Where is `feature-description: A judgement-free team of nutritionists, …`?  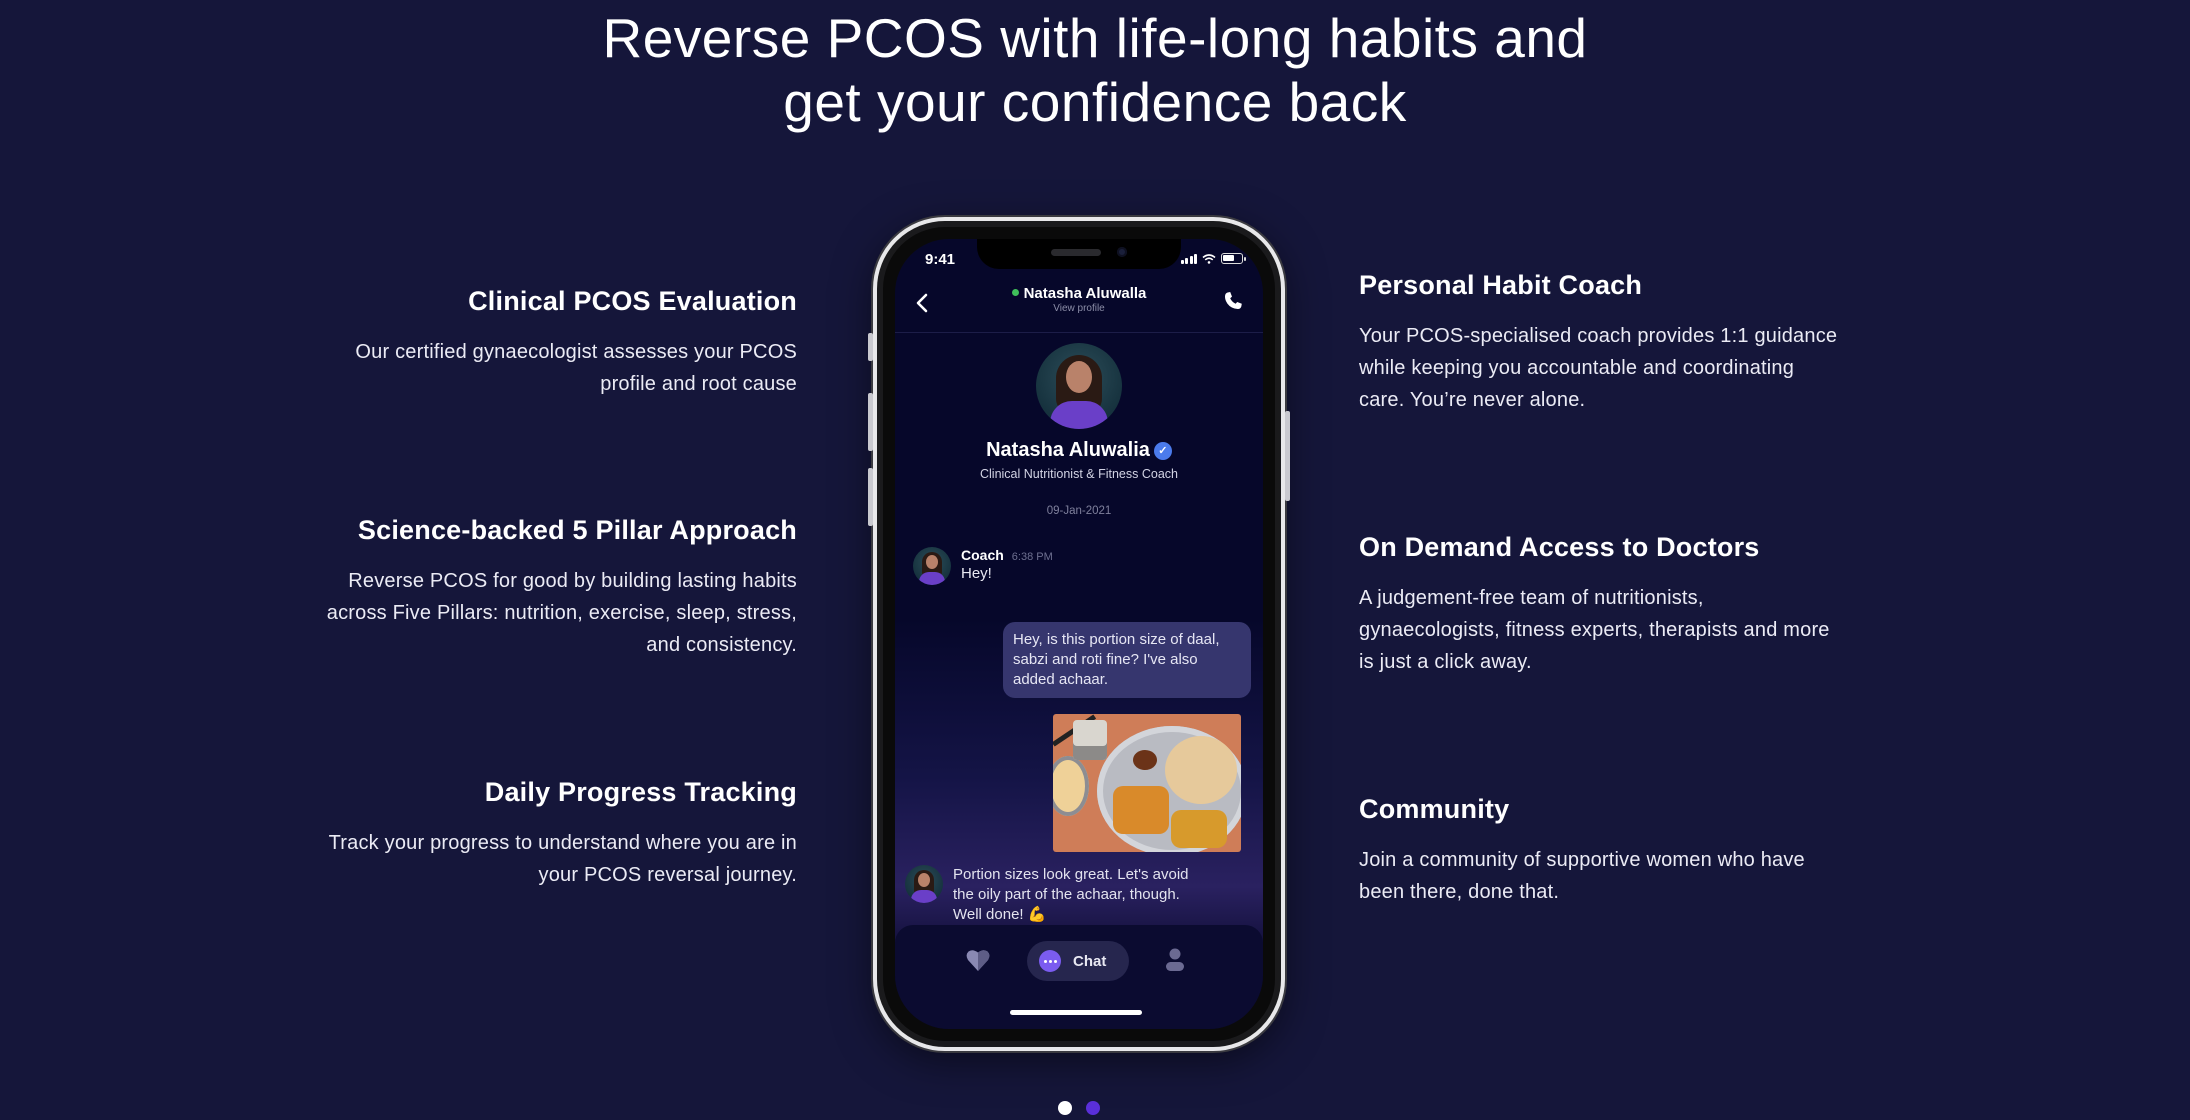
feature-description: A judgement-free team of nutritionists, … is located at coordinates (1609, 630).